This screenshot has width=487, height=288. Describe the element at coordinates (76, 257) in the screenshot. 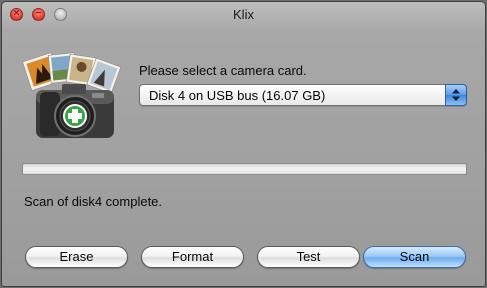

I see `erase-button: Erase` at that location.